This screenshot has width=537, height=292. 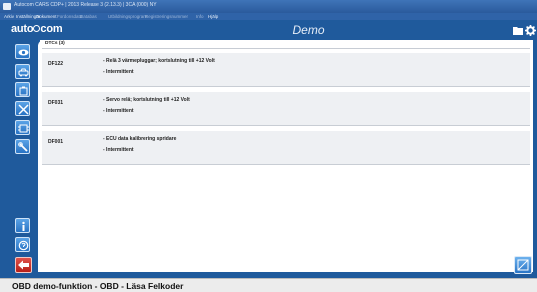 I want to click on car-diagnostics-icon, so click(x=23, y=72).